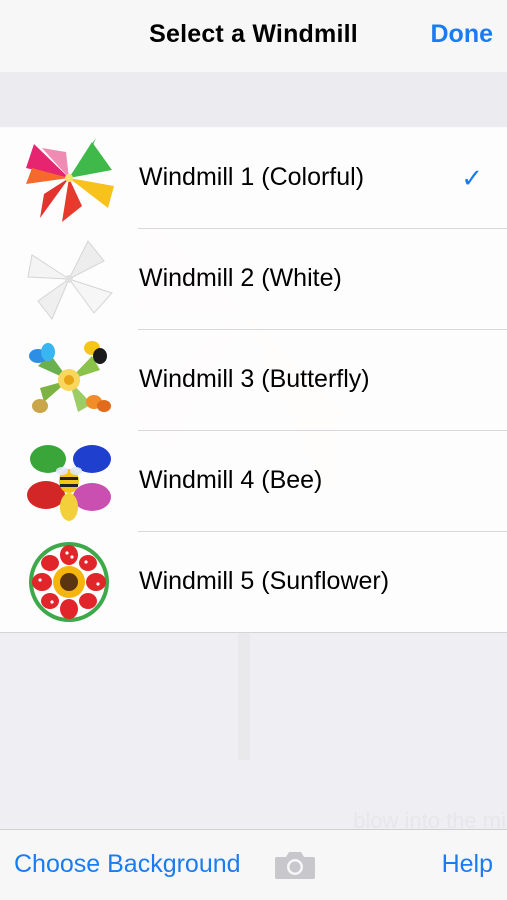 Image resolution: width=507 pixels, height=900 pixels. What do you see at coordinates (253, 100) in the screenshot?
I see `section-header-spacer` at bounding box center [253, 100].